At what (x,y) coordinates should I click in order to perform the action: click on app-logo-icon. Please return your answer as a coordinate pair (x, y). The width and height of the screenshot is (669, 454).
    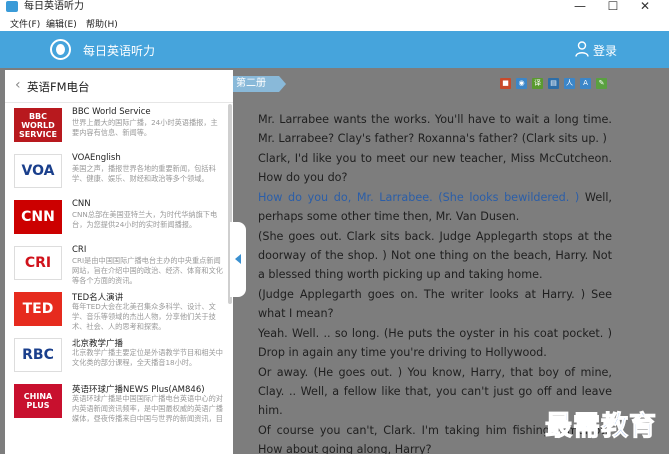
    Looking at the image, I should click on (60, 49).